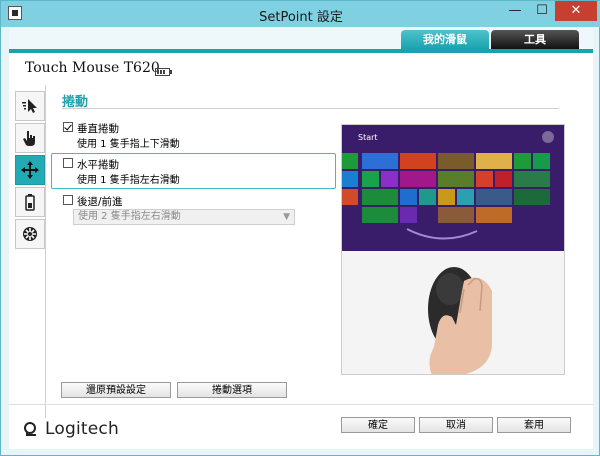  Describe the element at coordinates (68, 127) in the screenshot. I see `vertical-scroll-checkbox` at that location.